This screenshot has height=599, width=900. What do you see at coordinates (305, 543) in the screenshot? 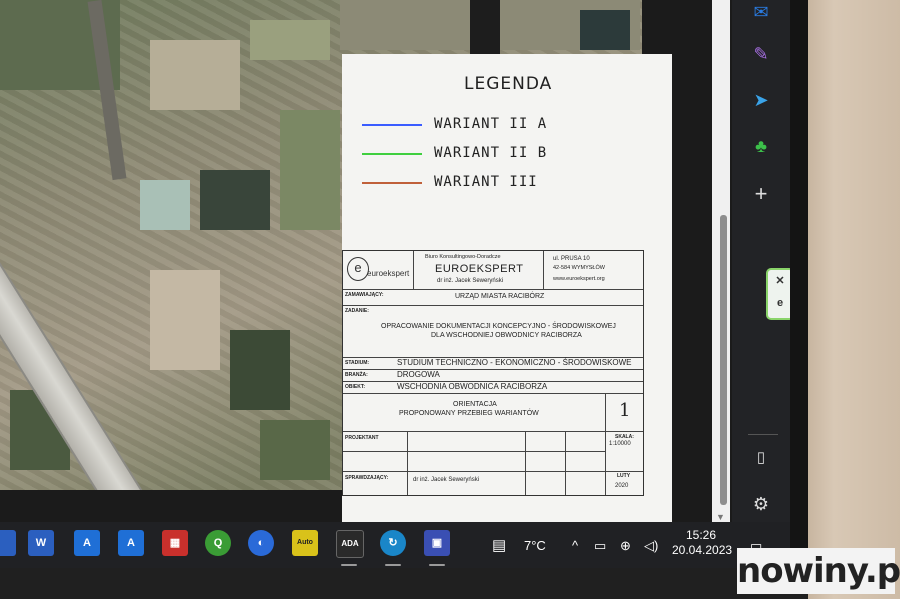
I see `autoroutes-icon: Auto` at bounding box center [305, 543].